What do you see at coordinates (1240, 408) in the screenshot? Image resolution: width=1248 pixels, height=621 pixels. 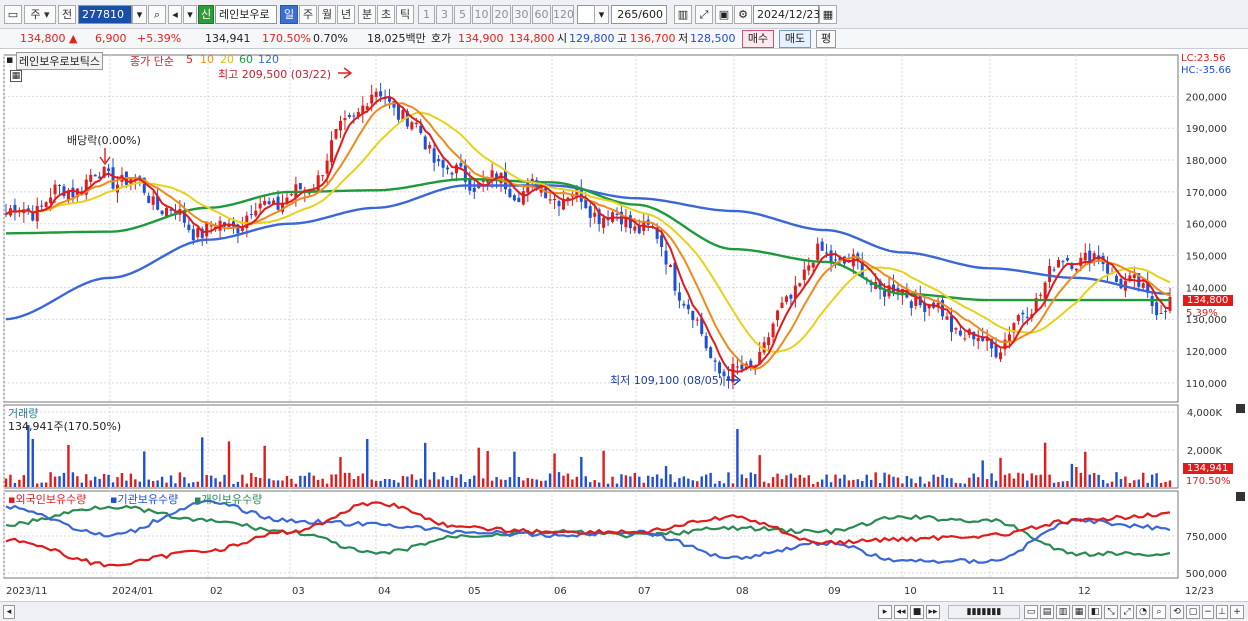 I see `volume-close-icon` at bounding box center [1240, 408].